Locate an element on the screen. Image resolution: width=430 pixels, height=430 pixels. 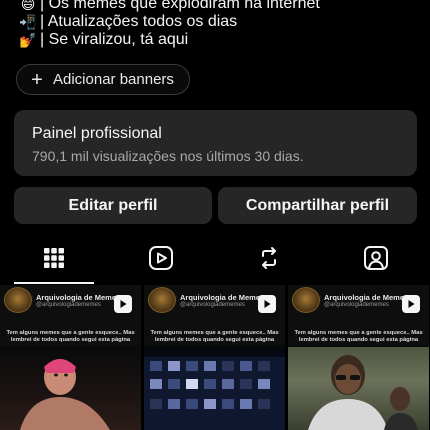
add-banners-button: + Adicionar banners is located at coordinates (103, 79).